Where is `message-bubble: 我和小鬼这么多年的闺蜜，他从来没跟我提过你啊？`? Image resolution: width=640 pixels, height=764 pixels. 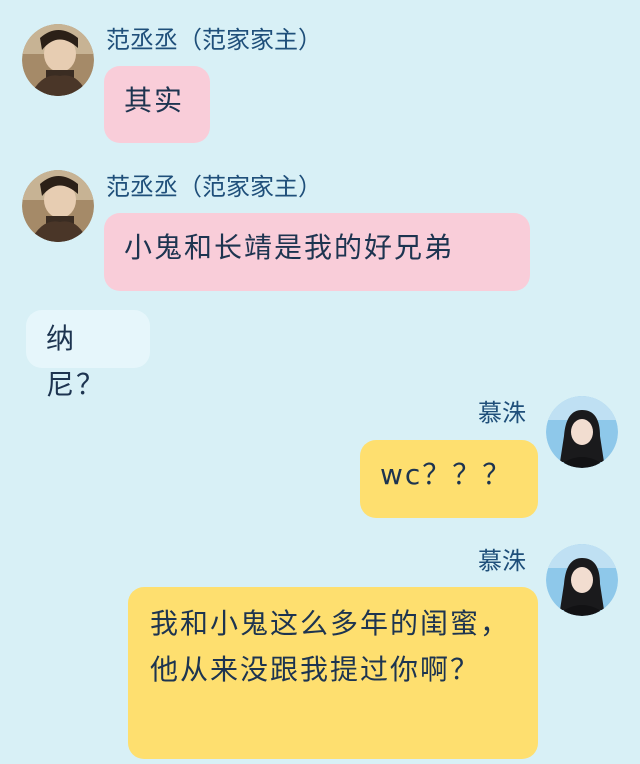 message-bubble: 我和小鬼这么多年的闺蜜，他从来没跟我提过你啊？ is located at coordinates (333, 673).